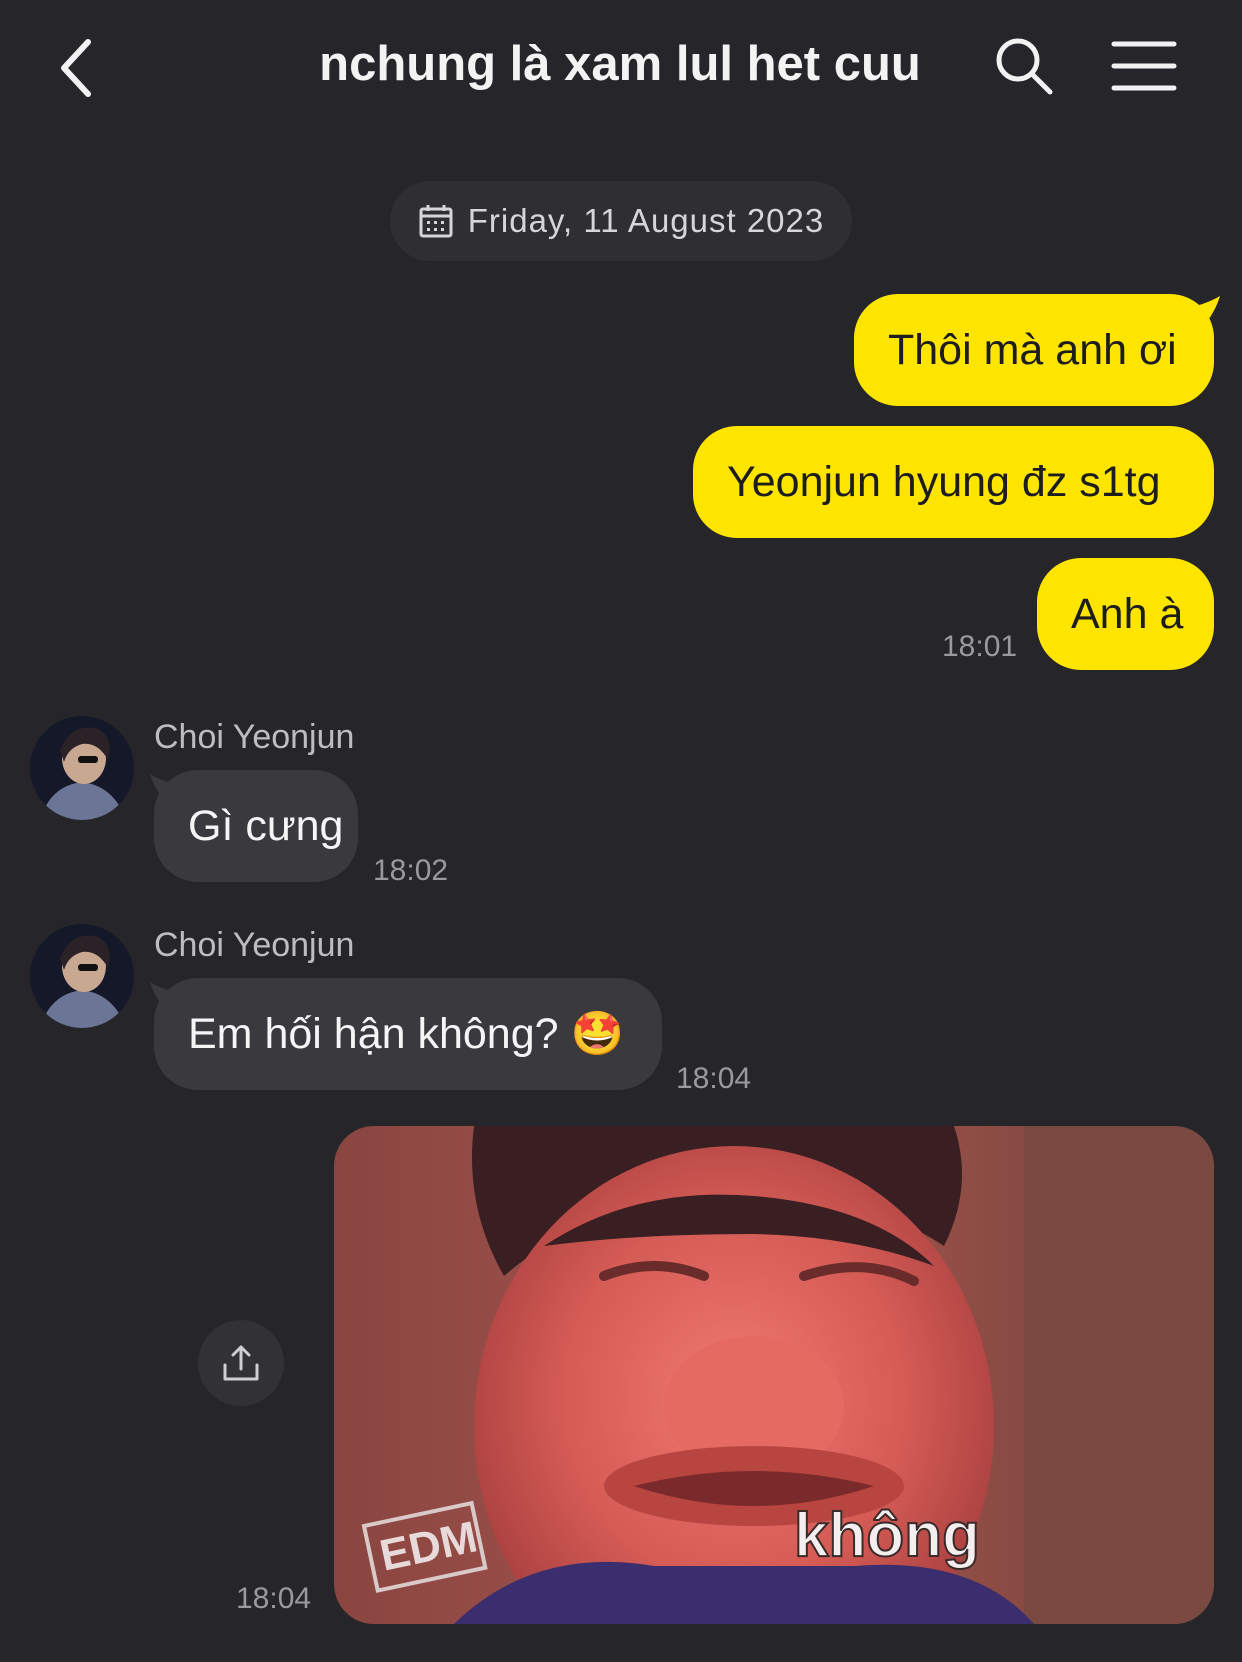  I want to click on message-text: Thôi mà anh ơi, so click(1032, 349).